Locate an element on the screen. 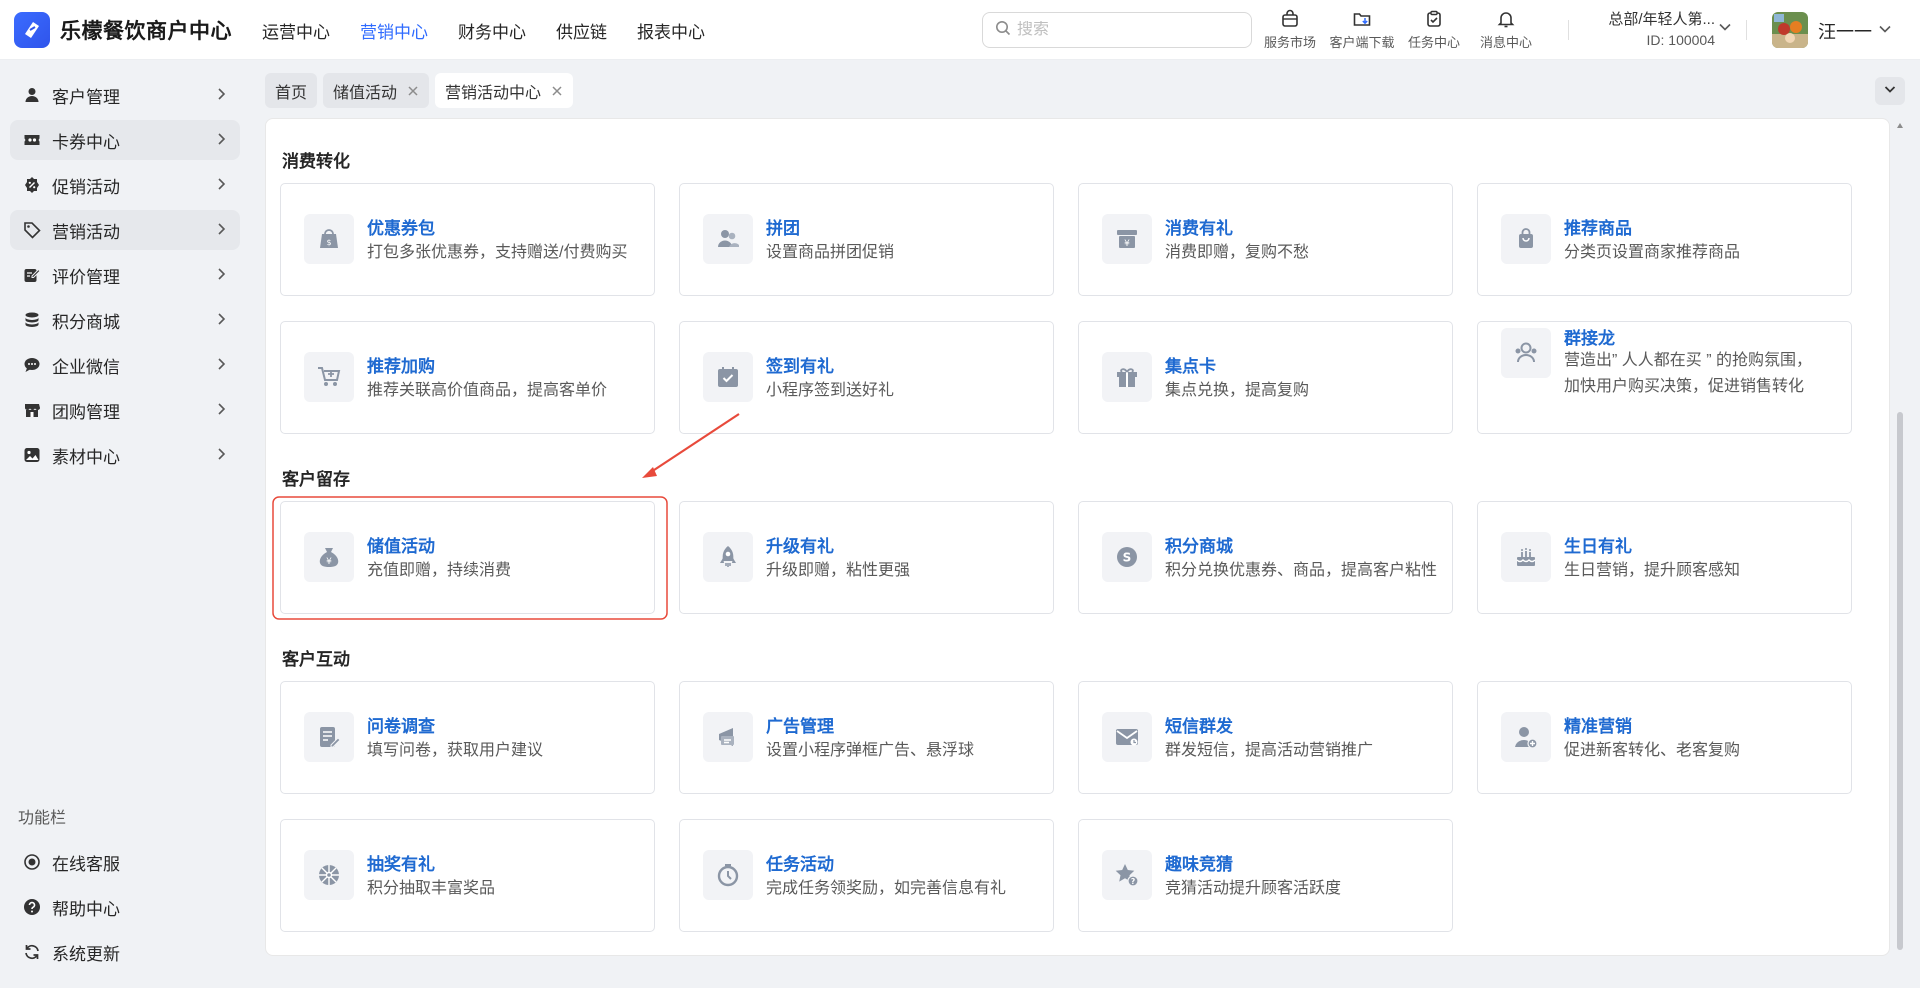  chat-bubble-icon is located at coordinates (32, 365).